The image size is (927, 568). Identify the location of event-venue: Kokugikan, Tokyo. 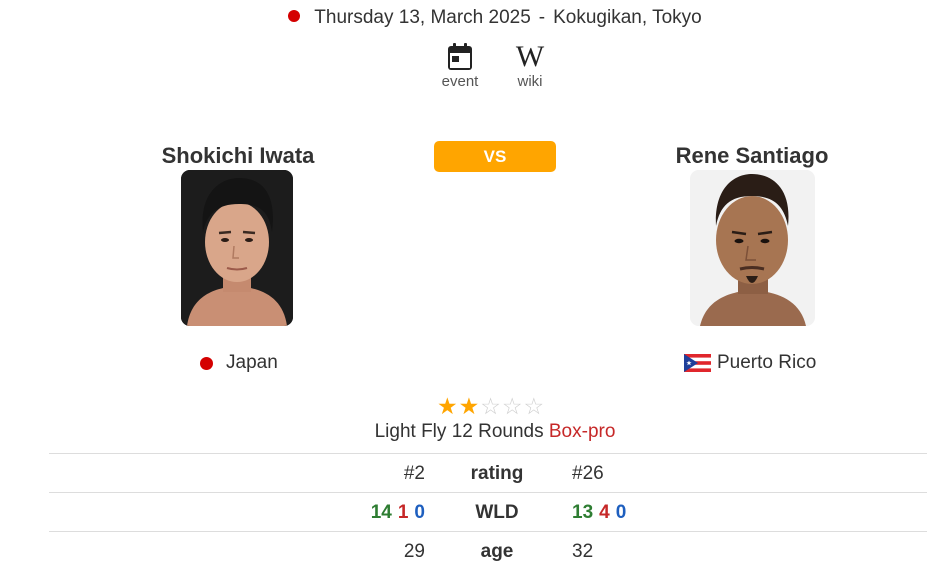
(627, 17).